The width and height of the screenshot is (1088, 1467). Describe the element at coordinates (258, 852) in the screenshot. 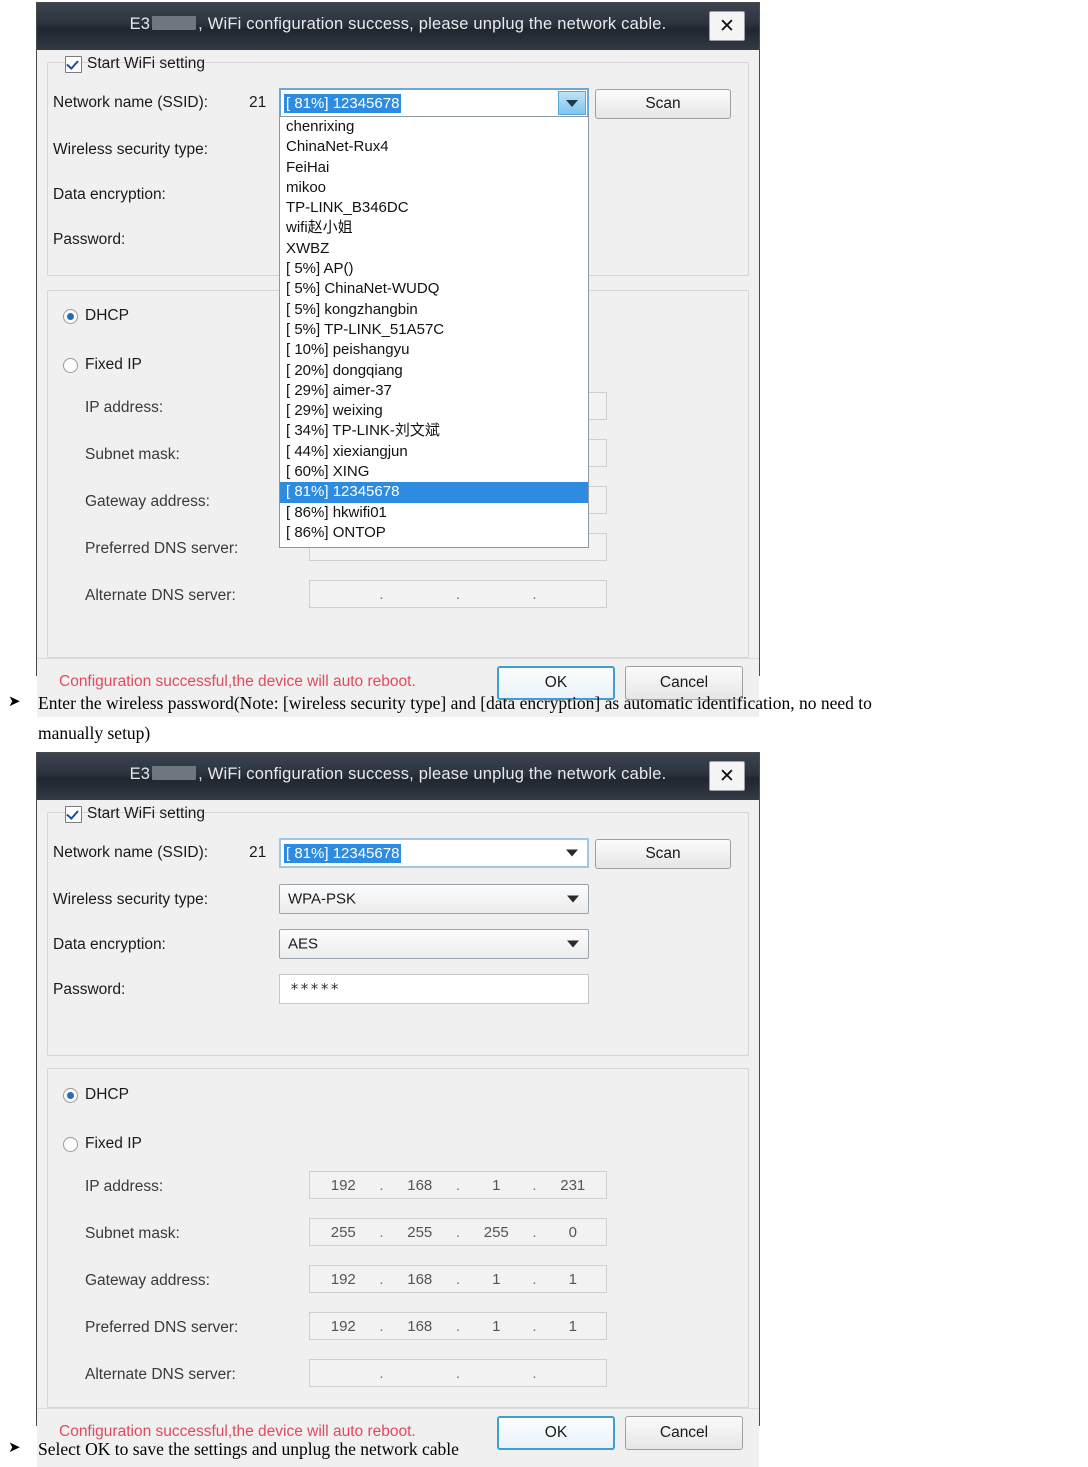

I see `ssid-count-2: 21` at that location.